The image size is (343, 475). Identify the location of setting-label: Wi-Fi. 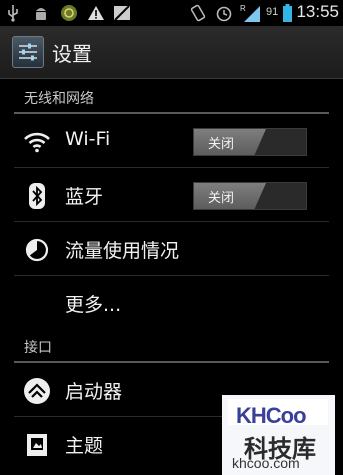
(88, 139).